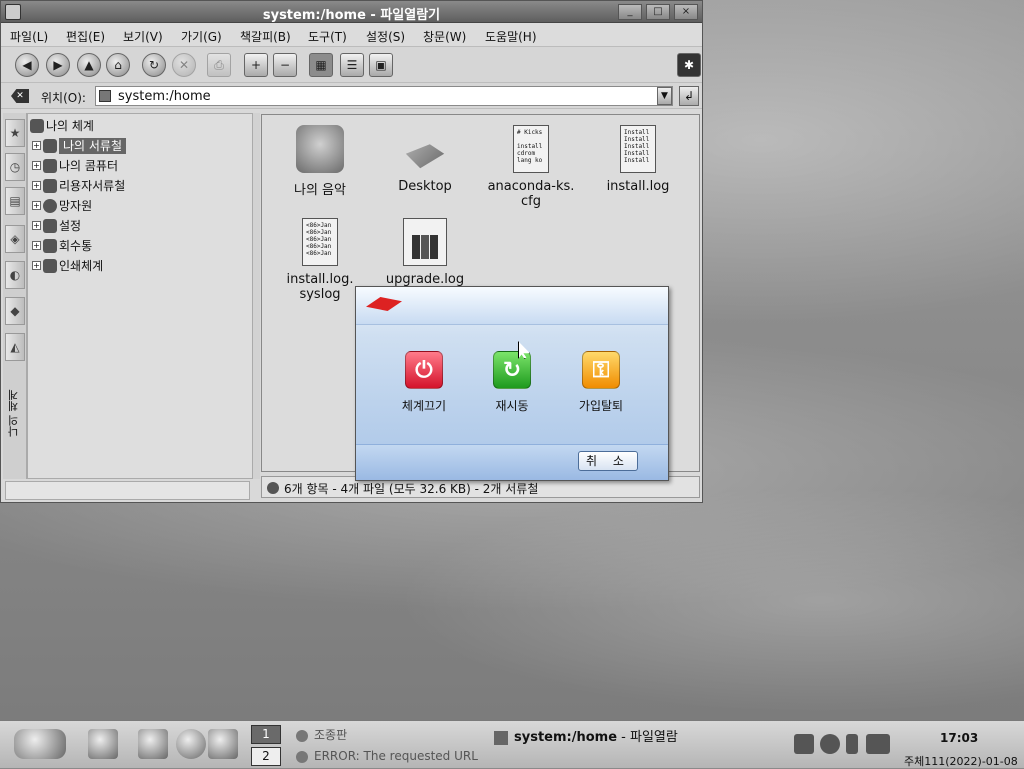  Describe the element at coordinates (878, 744) in the screenshot. I see `flag-icon` at that location.